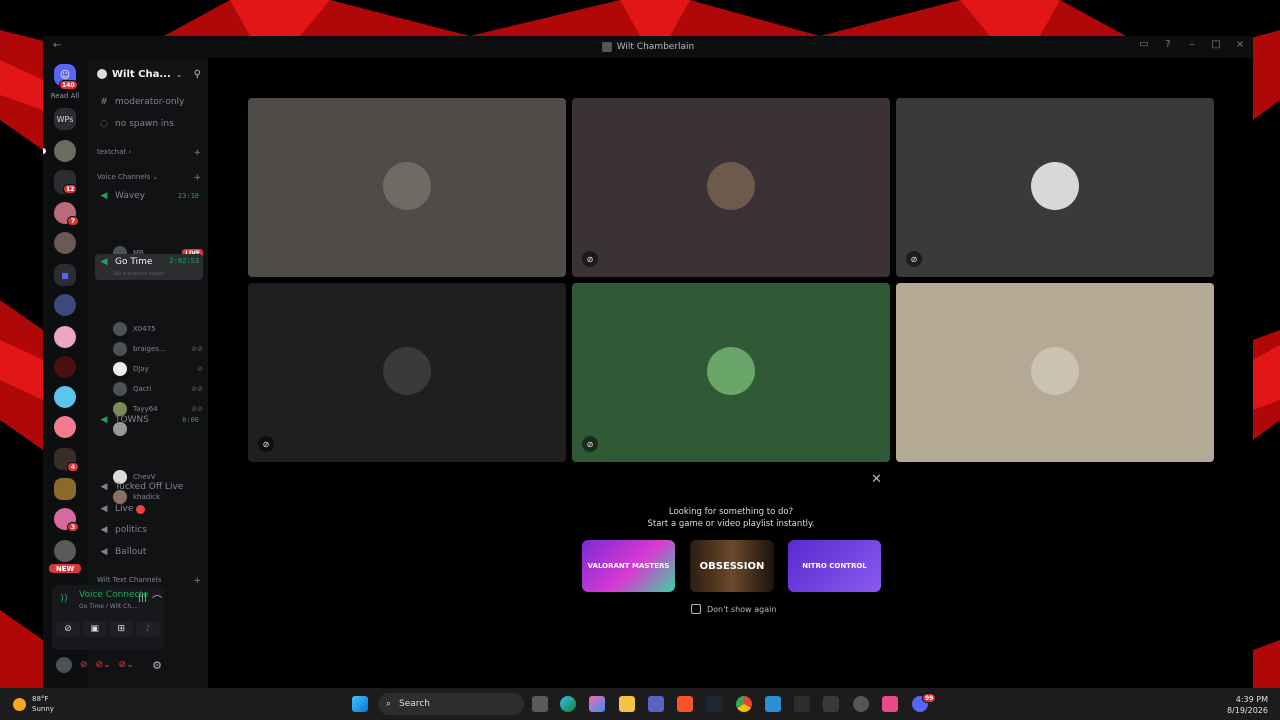 The height and width of the screenshot is (720, 1280). I want to click on minimize-button: –, so click(1192, 44).